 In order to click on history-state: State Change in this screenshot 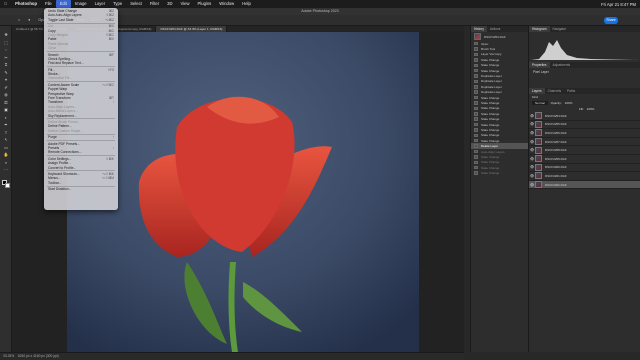, I will do `click(499, 172)`.